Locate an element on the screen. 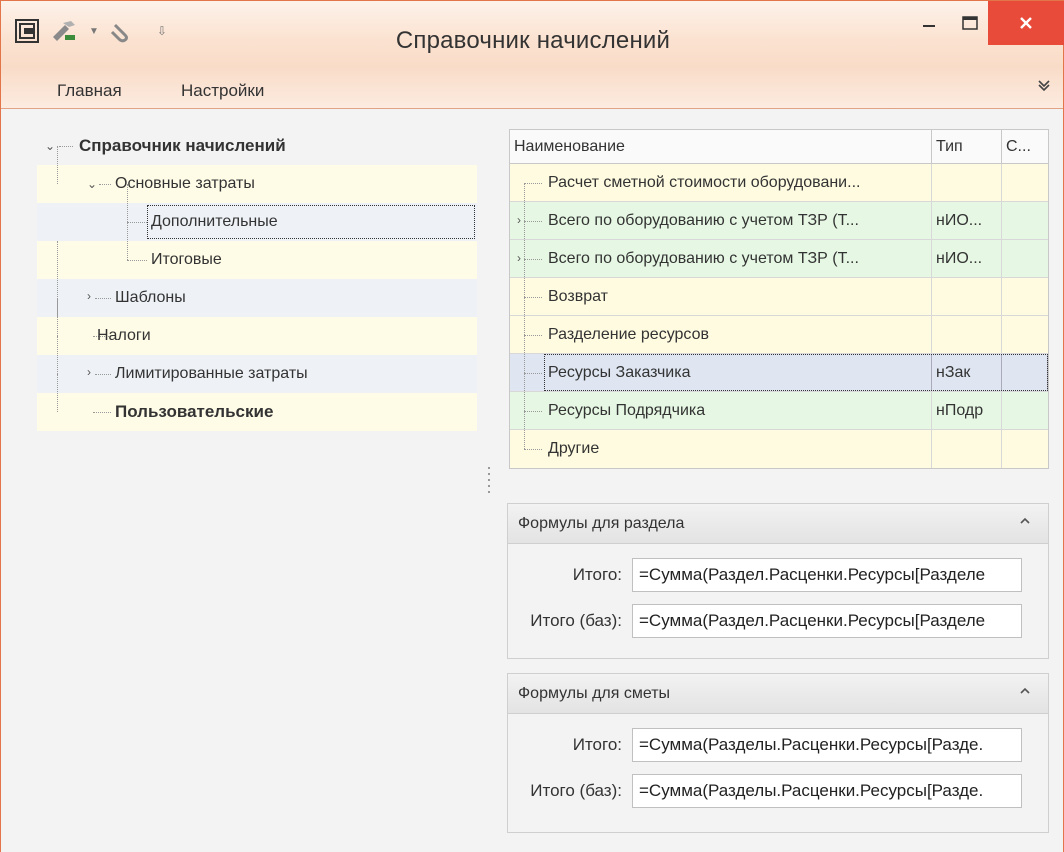 The image size is (1064, 852). tree-item-limited-costs: › Лимитированные затраты is located at coordinates (257, 364).